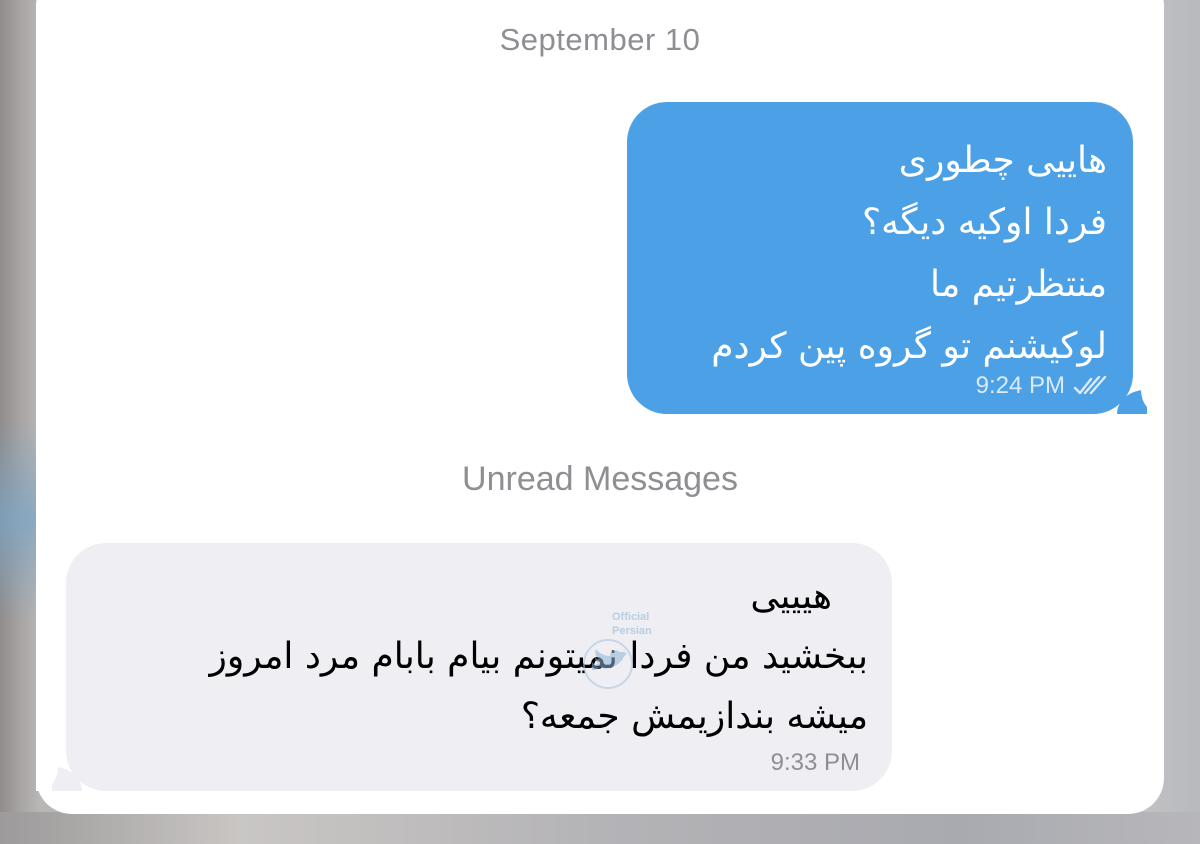 The height and width of the screenshot is (844, 1200). Describe the element at coordinates (600, 479) in the screenshot. I see `unread-messages-separator: Unread Messages` at that location.